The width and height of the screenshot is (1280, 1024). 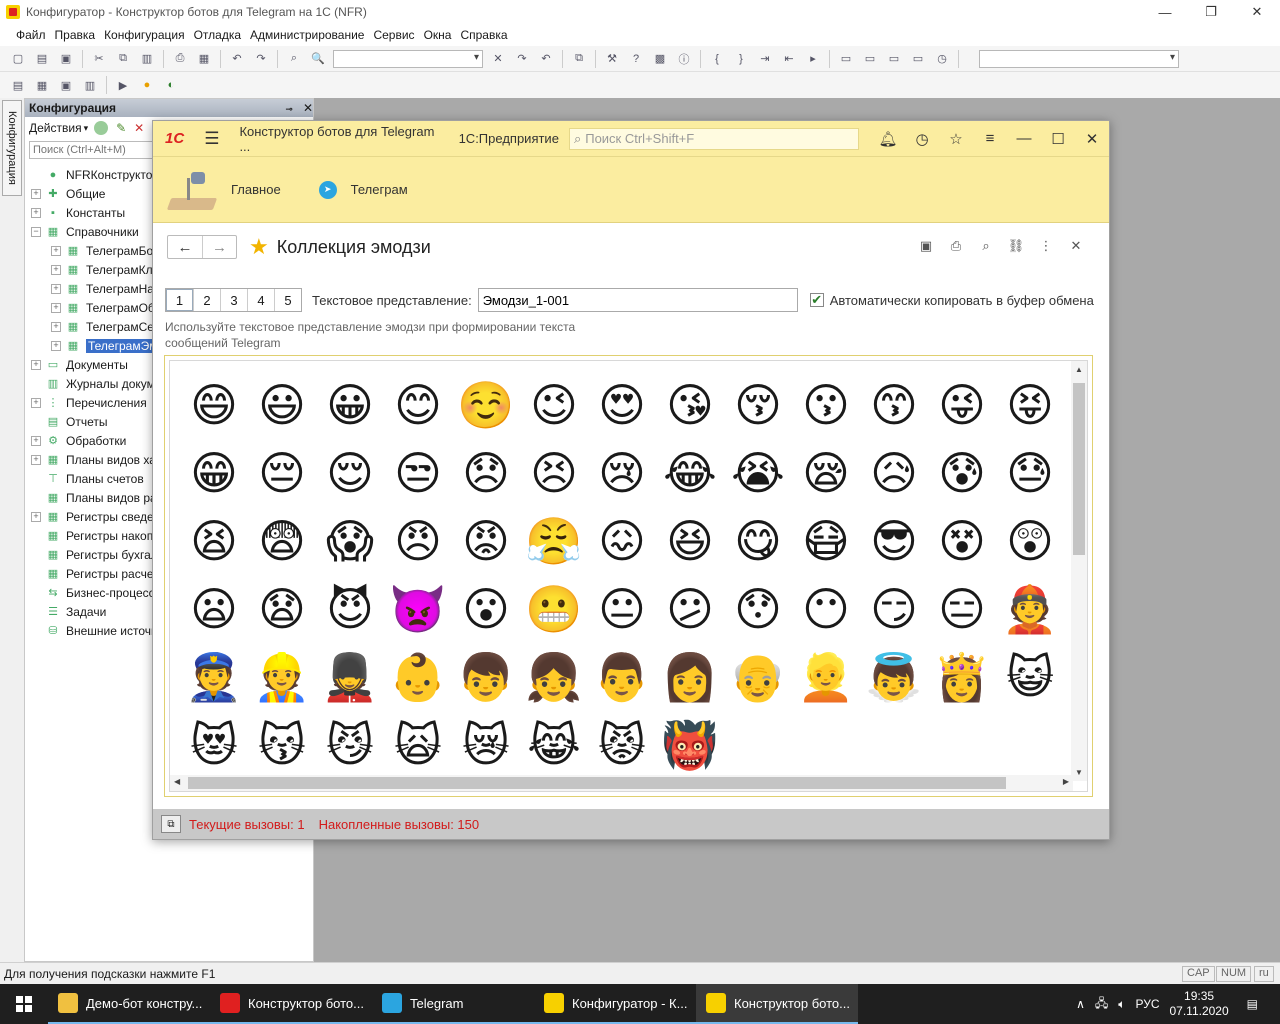 I want to click on new-file-icon: ▢, so click(x=18, y=59).